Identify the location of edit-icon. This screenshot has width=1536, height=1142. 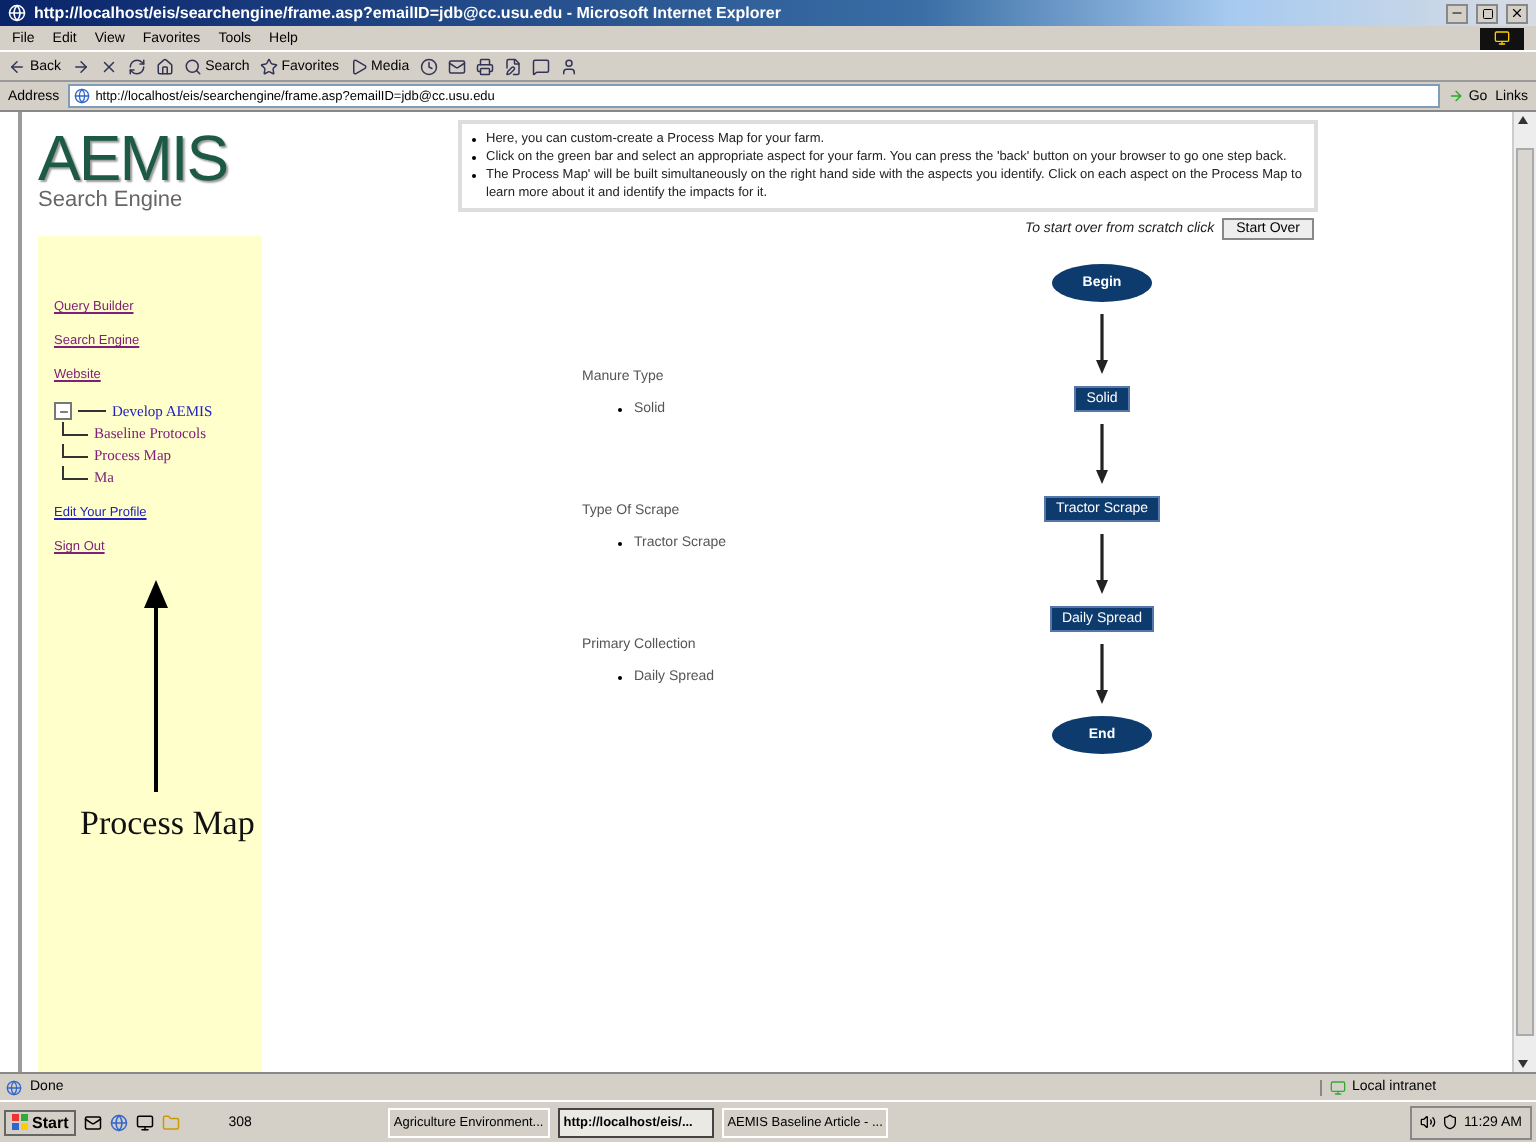
(512, 66).